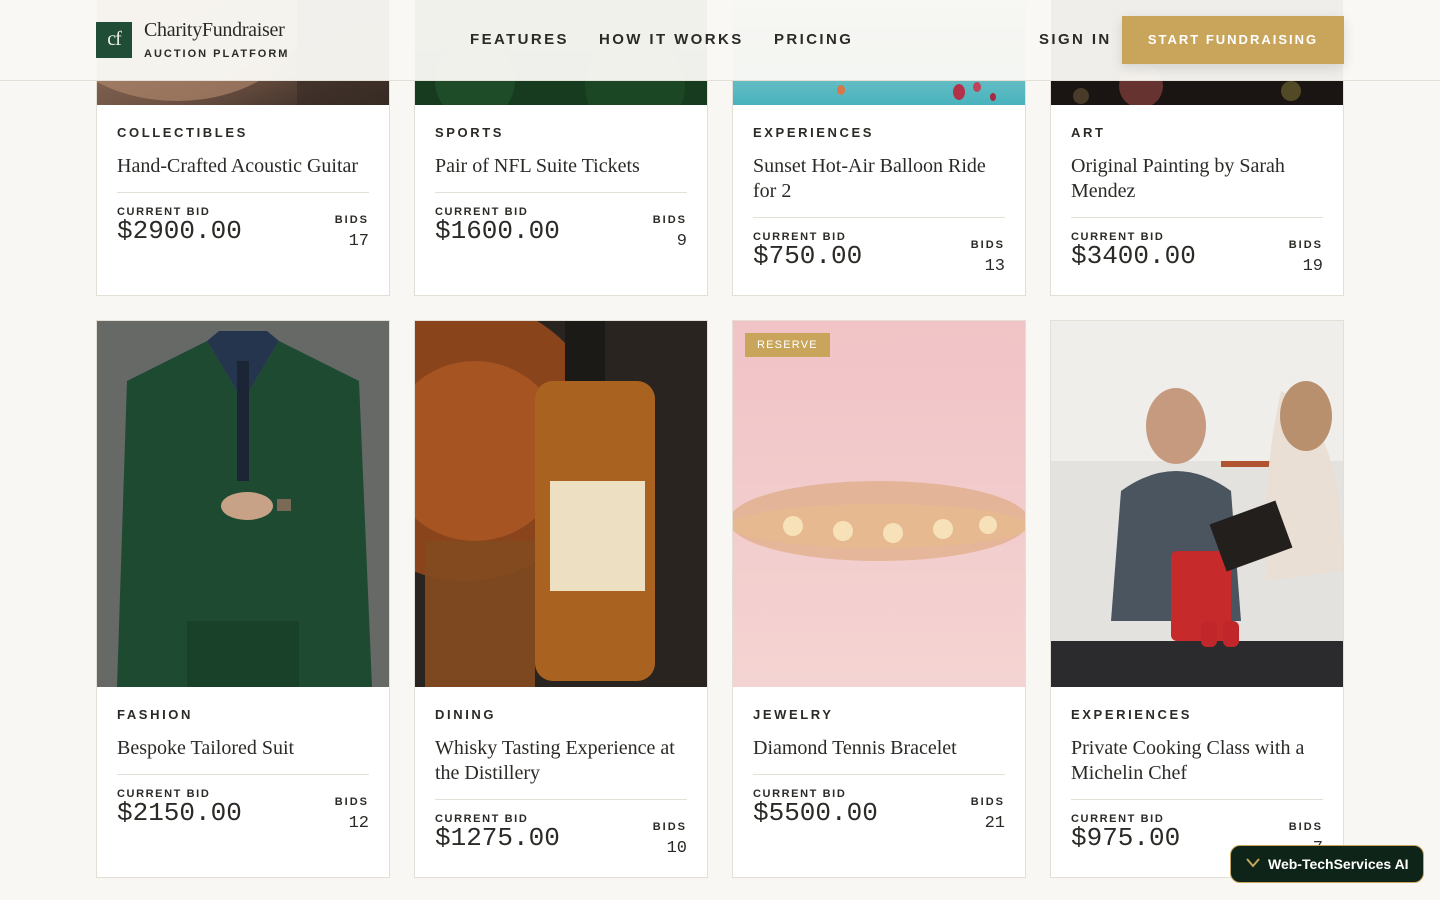  What do you see at coordinates (497, 231) in the screenshot?
I see `current-bid-amount: $1600.00` at bounding box center [497, 231].